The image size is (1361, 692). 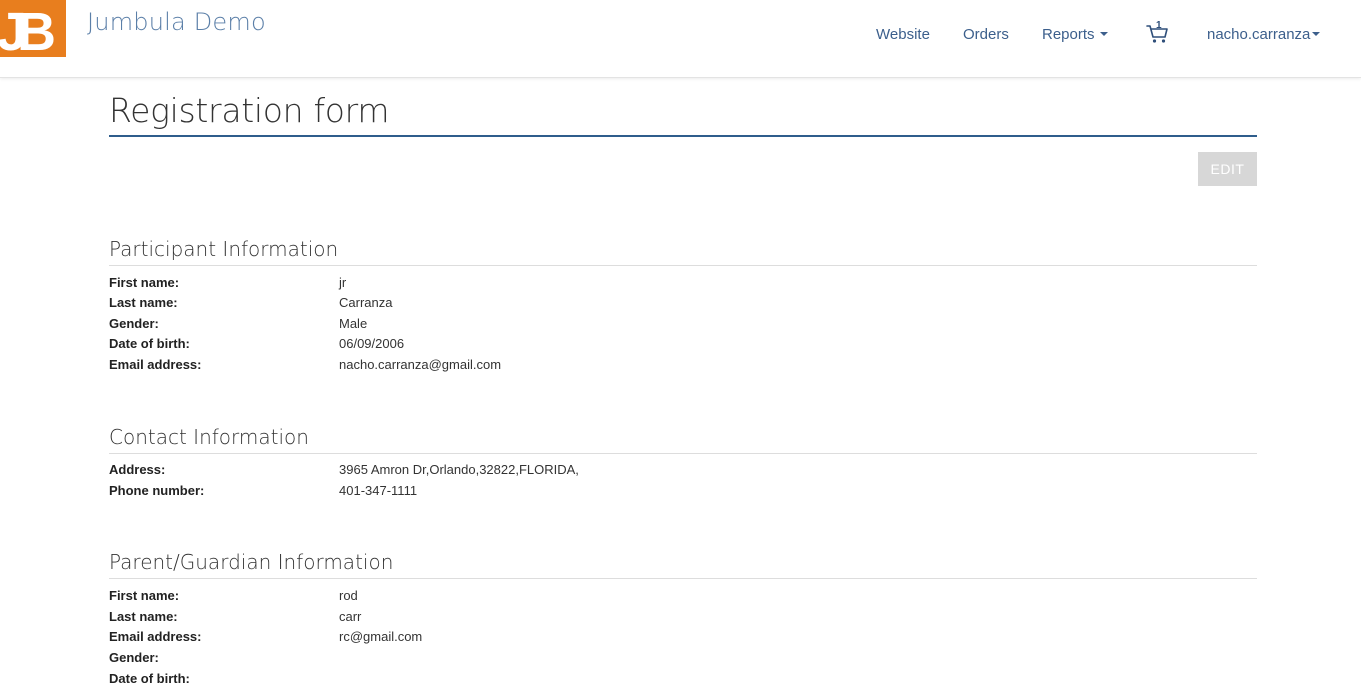 What do you see at coordinates (353, 323) in the screenshot?
I see `field-value: Male` at bounding box center [353, 323].